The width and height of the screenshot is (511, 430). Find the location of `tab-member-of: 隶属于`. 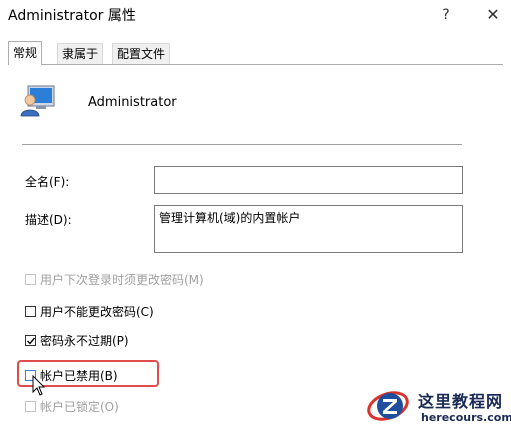

tab-member-of: 隶属于 is located at coordinates (80, 53).